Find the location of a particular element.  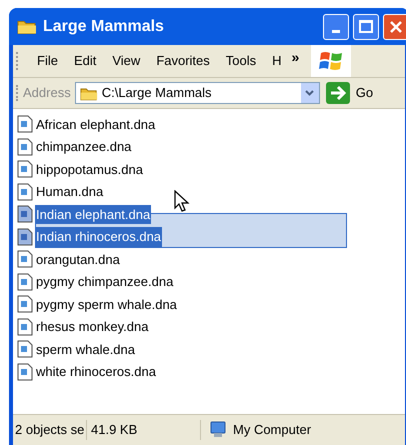

file-name: Indian rhinoceros.dna is located at coordinates (98, 236).